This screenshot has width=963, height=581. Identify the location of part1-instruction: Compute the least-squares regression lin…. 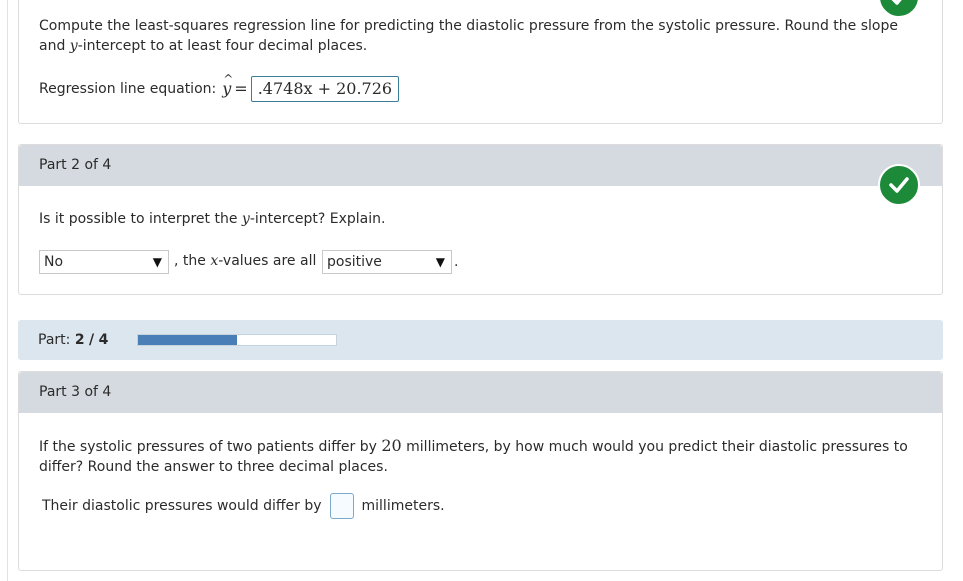
(479, 36).